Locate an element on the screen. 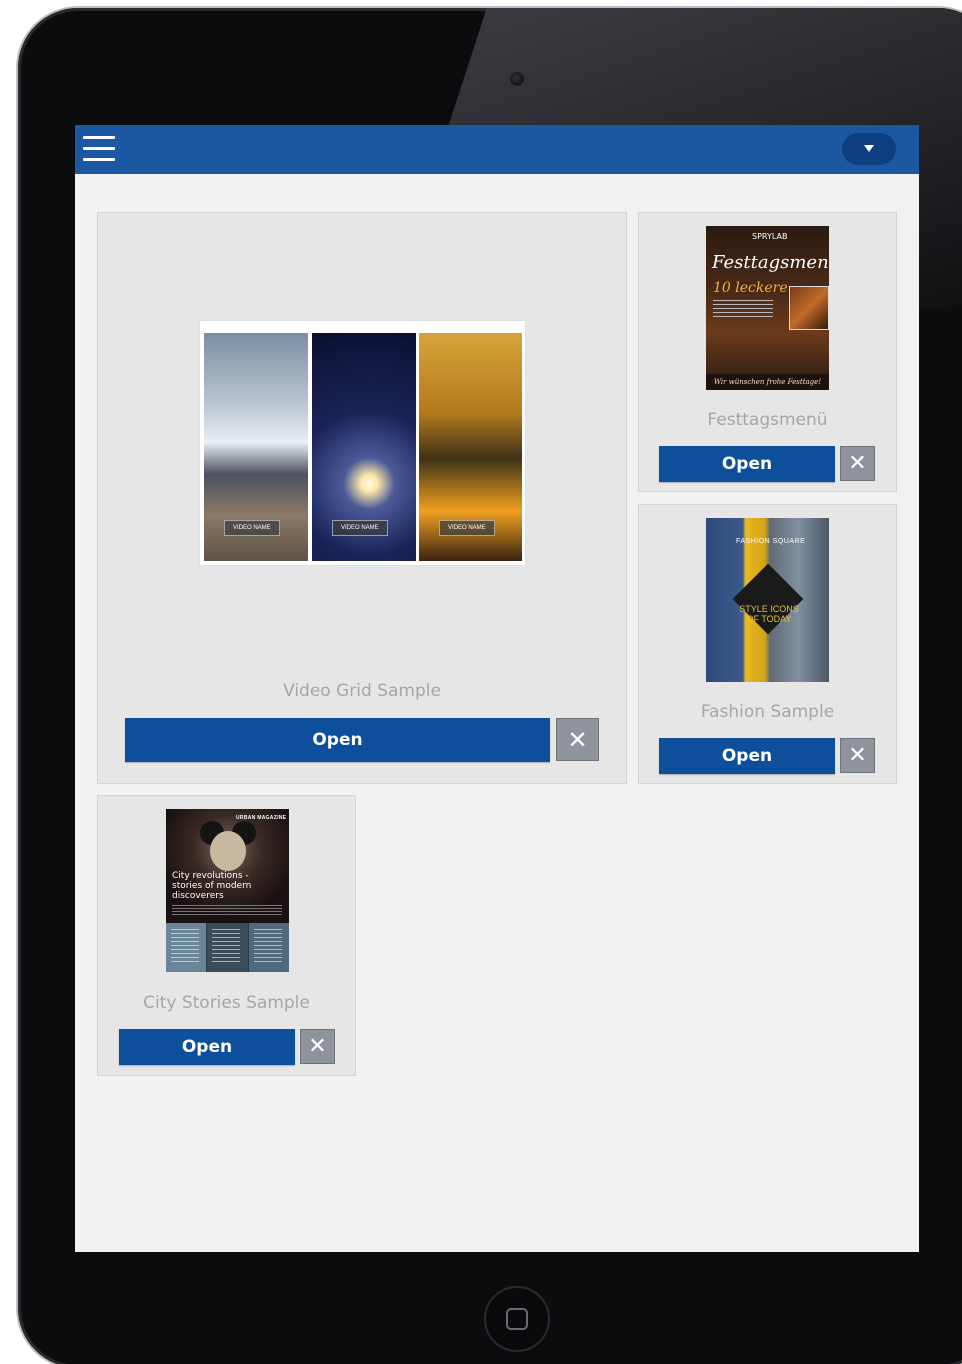 Image resolution: width=962 pixels, height=1364 pixels. home-square-icon is located at coordinates (517, 1319).